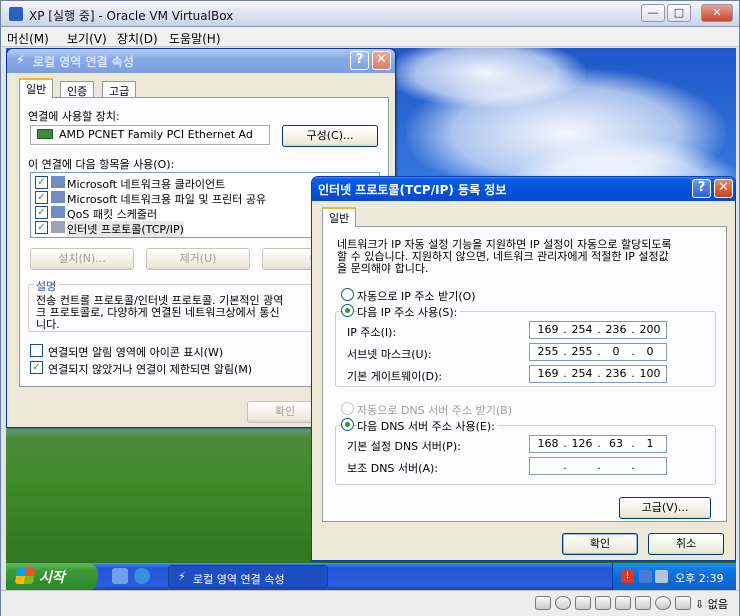  I want to click on ip-octet: 1, so click(650, 443).